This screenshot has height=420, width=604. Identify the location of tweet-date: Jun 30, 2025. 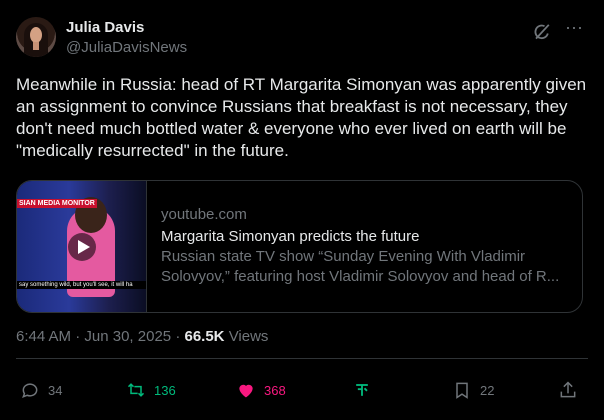
(127, 336).